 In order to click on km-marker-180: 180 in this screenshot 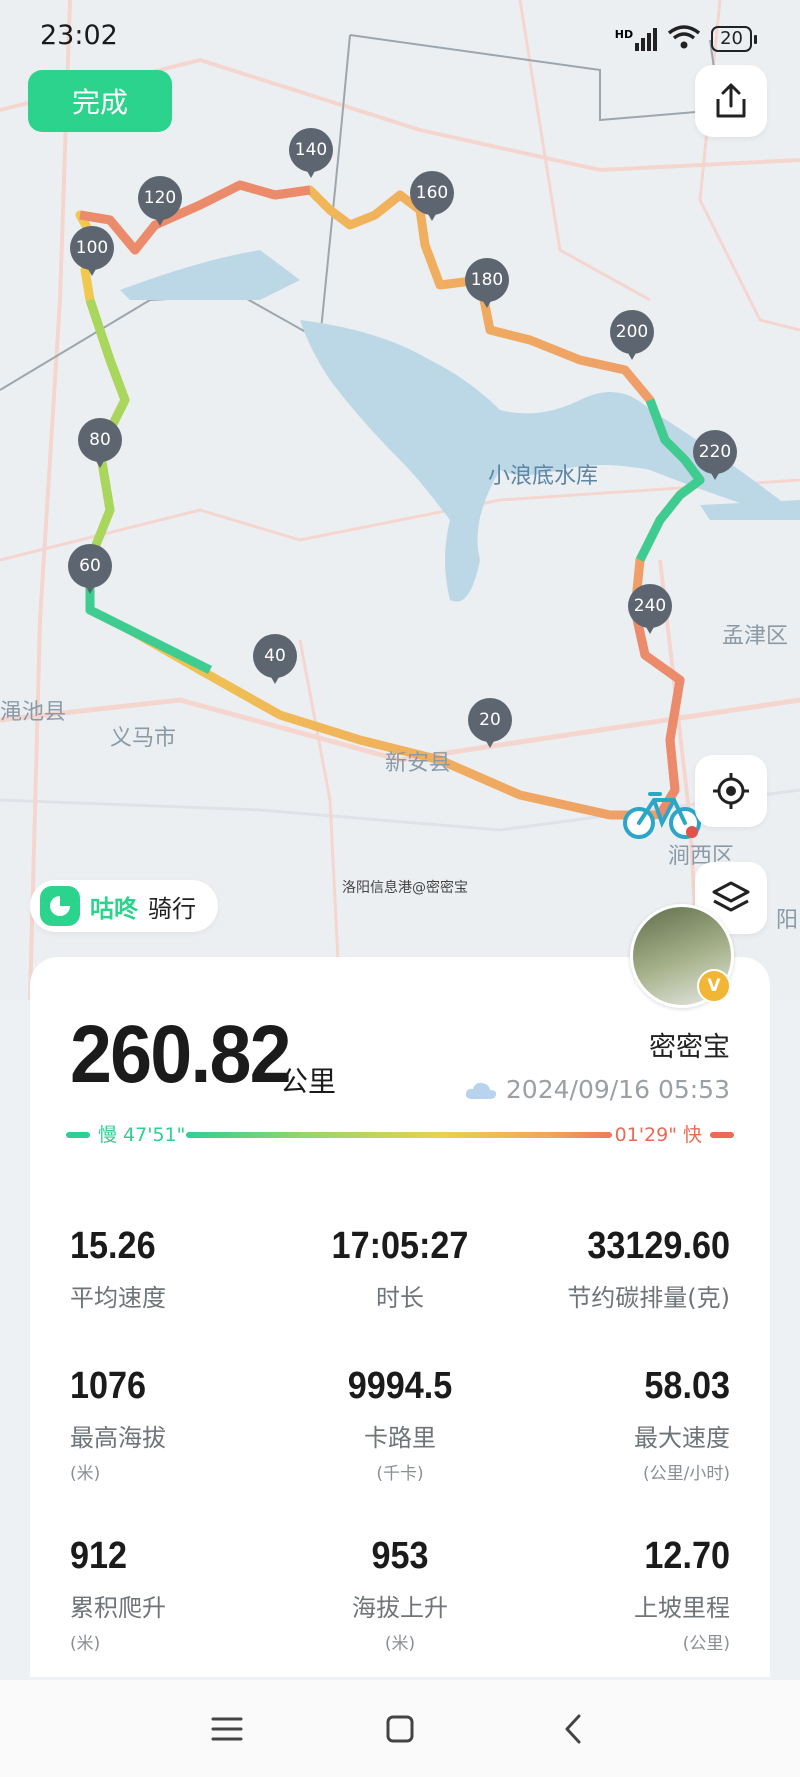, I will do `click(487, 285)`.